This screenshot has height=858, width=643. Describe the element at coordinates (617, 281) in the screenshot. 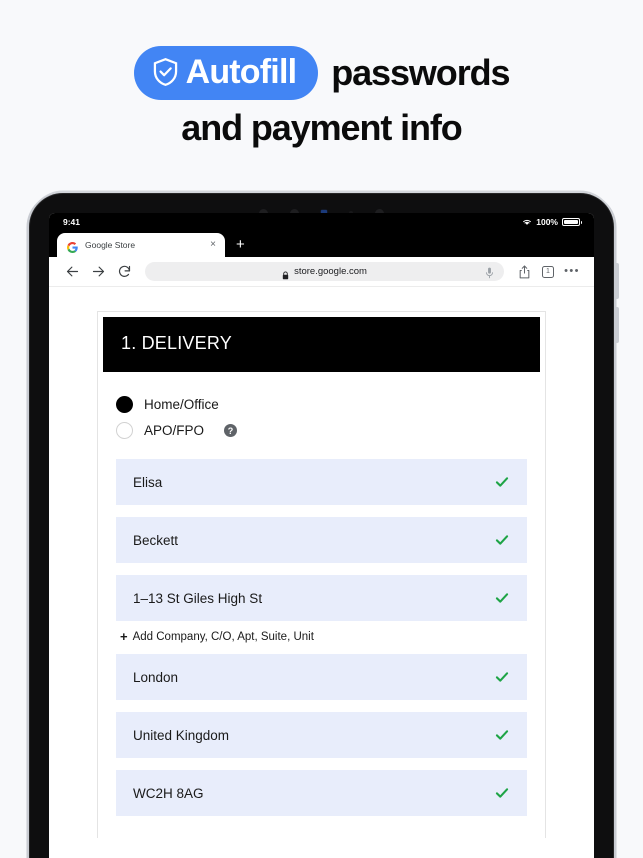

I see `volume-up-button` at that location.